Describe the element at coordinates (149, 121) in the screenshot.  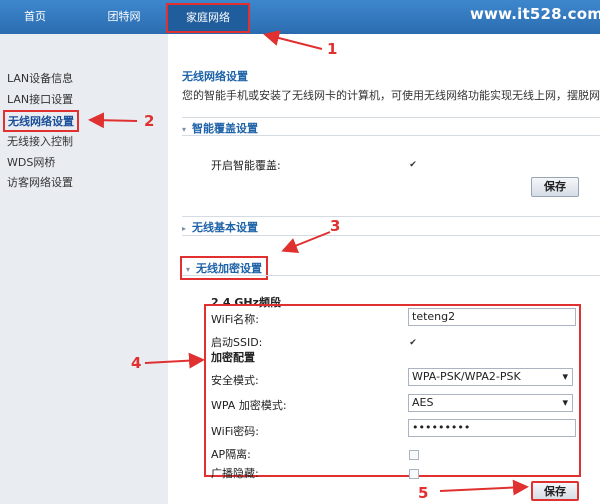
I see `annotation-number: 2` at that location.